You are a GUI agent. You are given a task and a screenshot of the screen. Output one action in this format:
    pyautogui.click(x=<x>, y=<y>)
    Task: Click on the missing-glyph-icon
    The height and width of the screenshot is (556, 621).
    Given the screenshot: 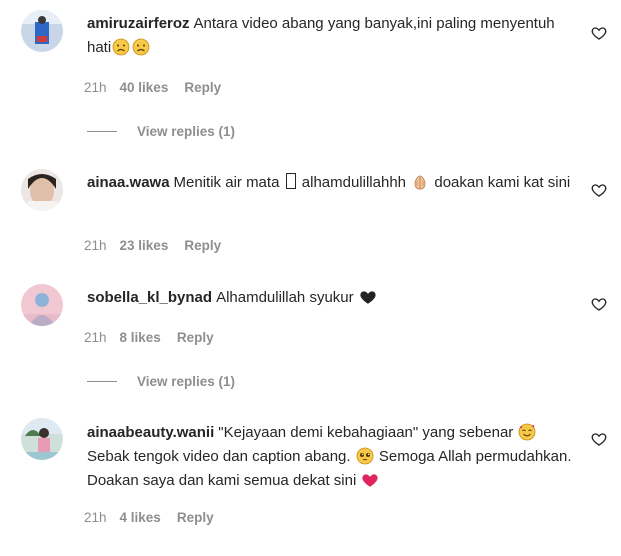 What is the action you would take?
    pyautogui.click(x=290, y=181)
    